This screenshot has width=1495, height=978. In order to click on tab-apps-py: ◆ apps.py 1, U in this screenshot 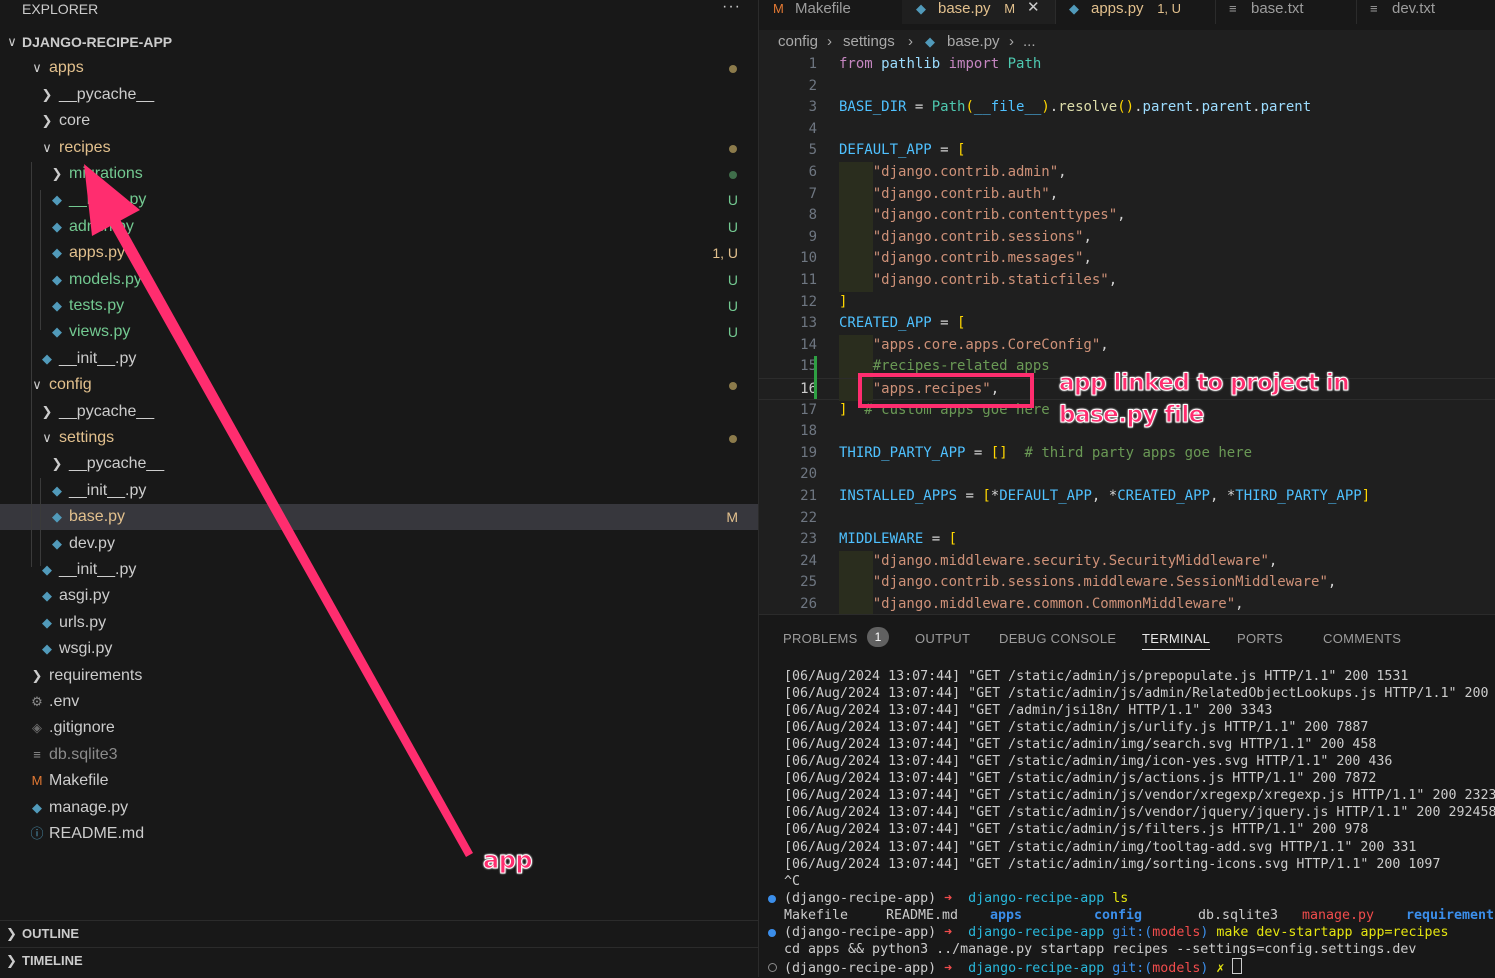, I will do `click(1135, 12)`.